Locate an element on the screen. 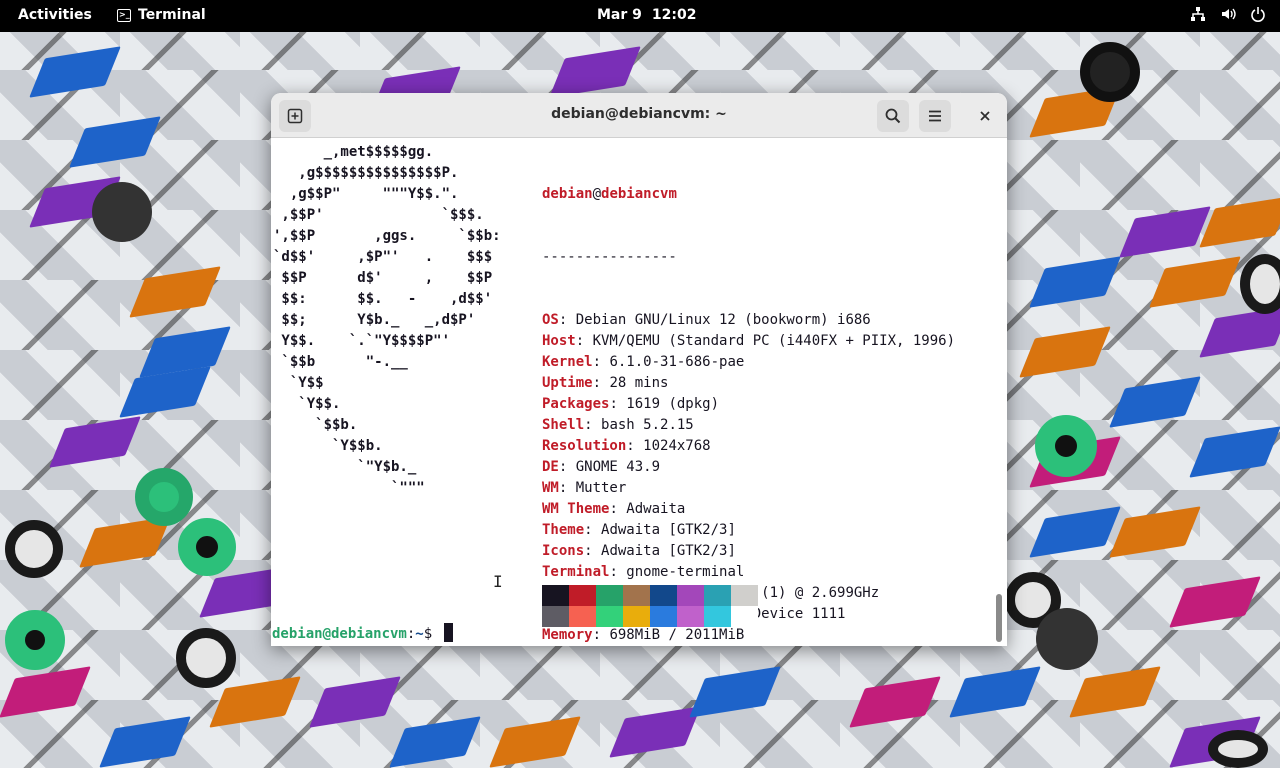 This screenshot has height=768, width=1280. volume-icon is located at coordinates (1228, 16).